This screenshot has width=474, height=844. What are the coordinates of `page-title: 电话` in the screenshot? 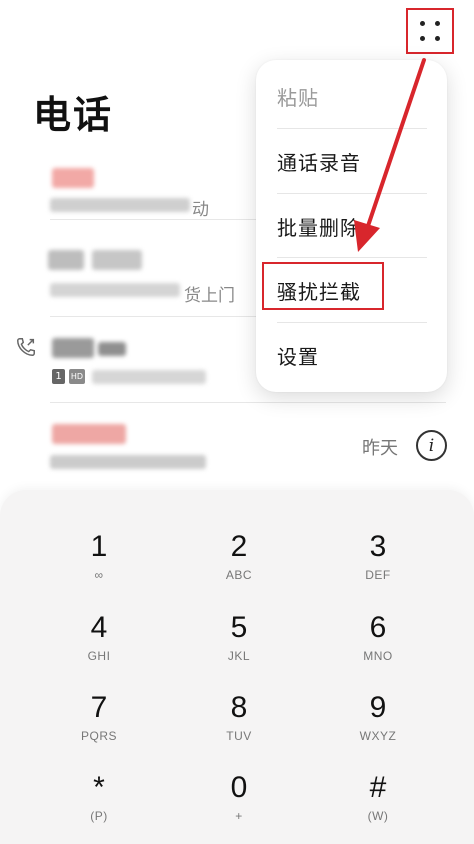 It's located at (73, 115).